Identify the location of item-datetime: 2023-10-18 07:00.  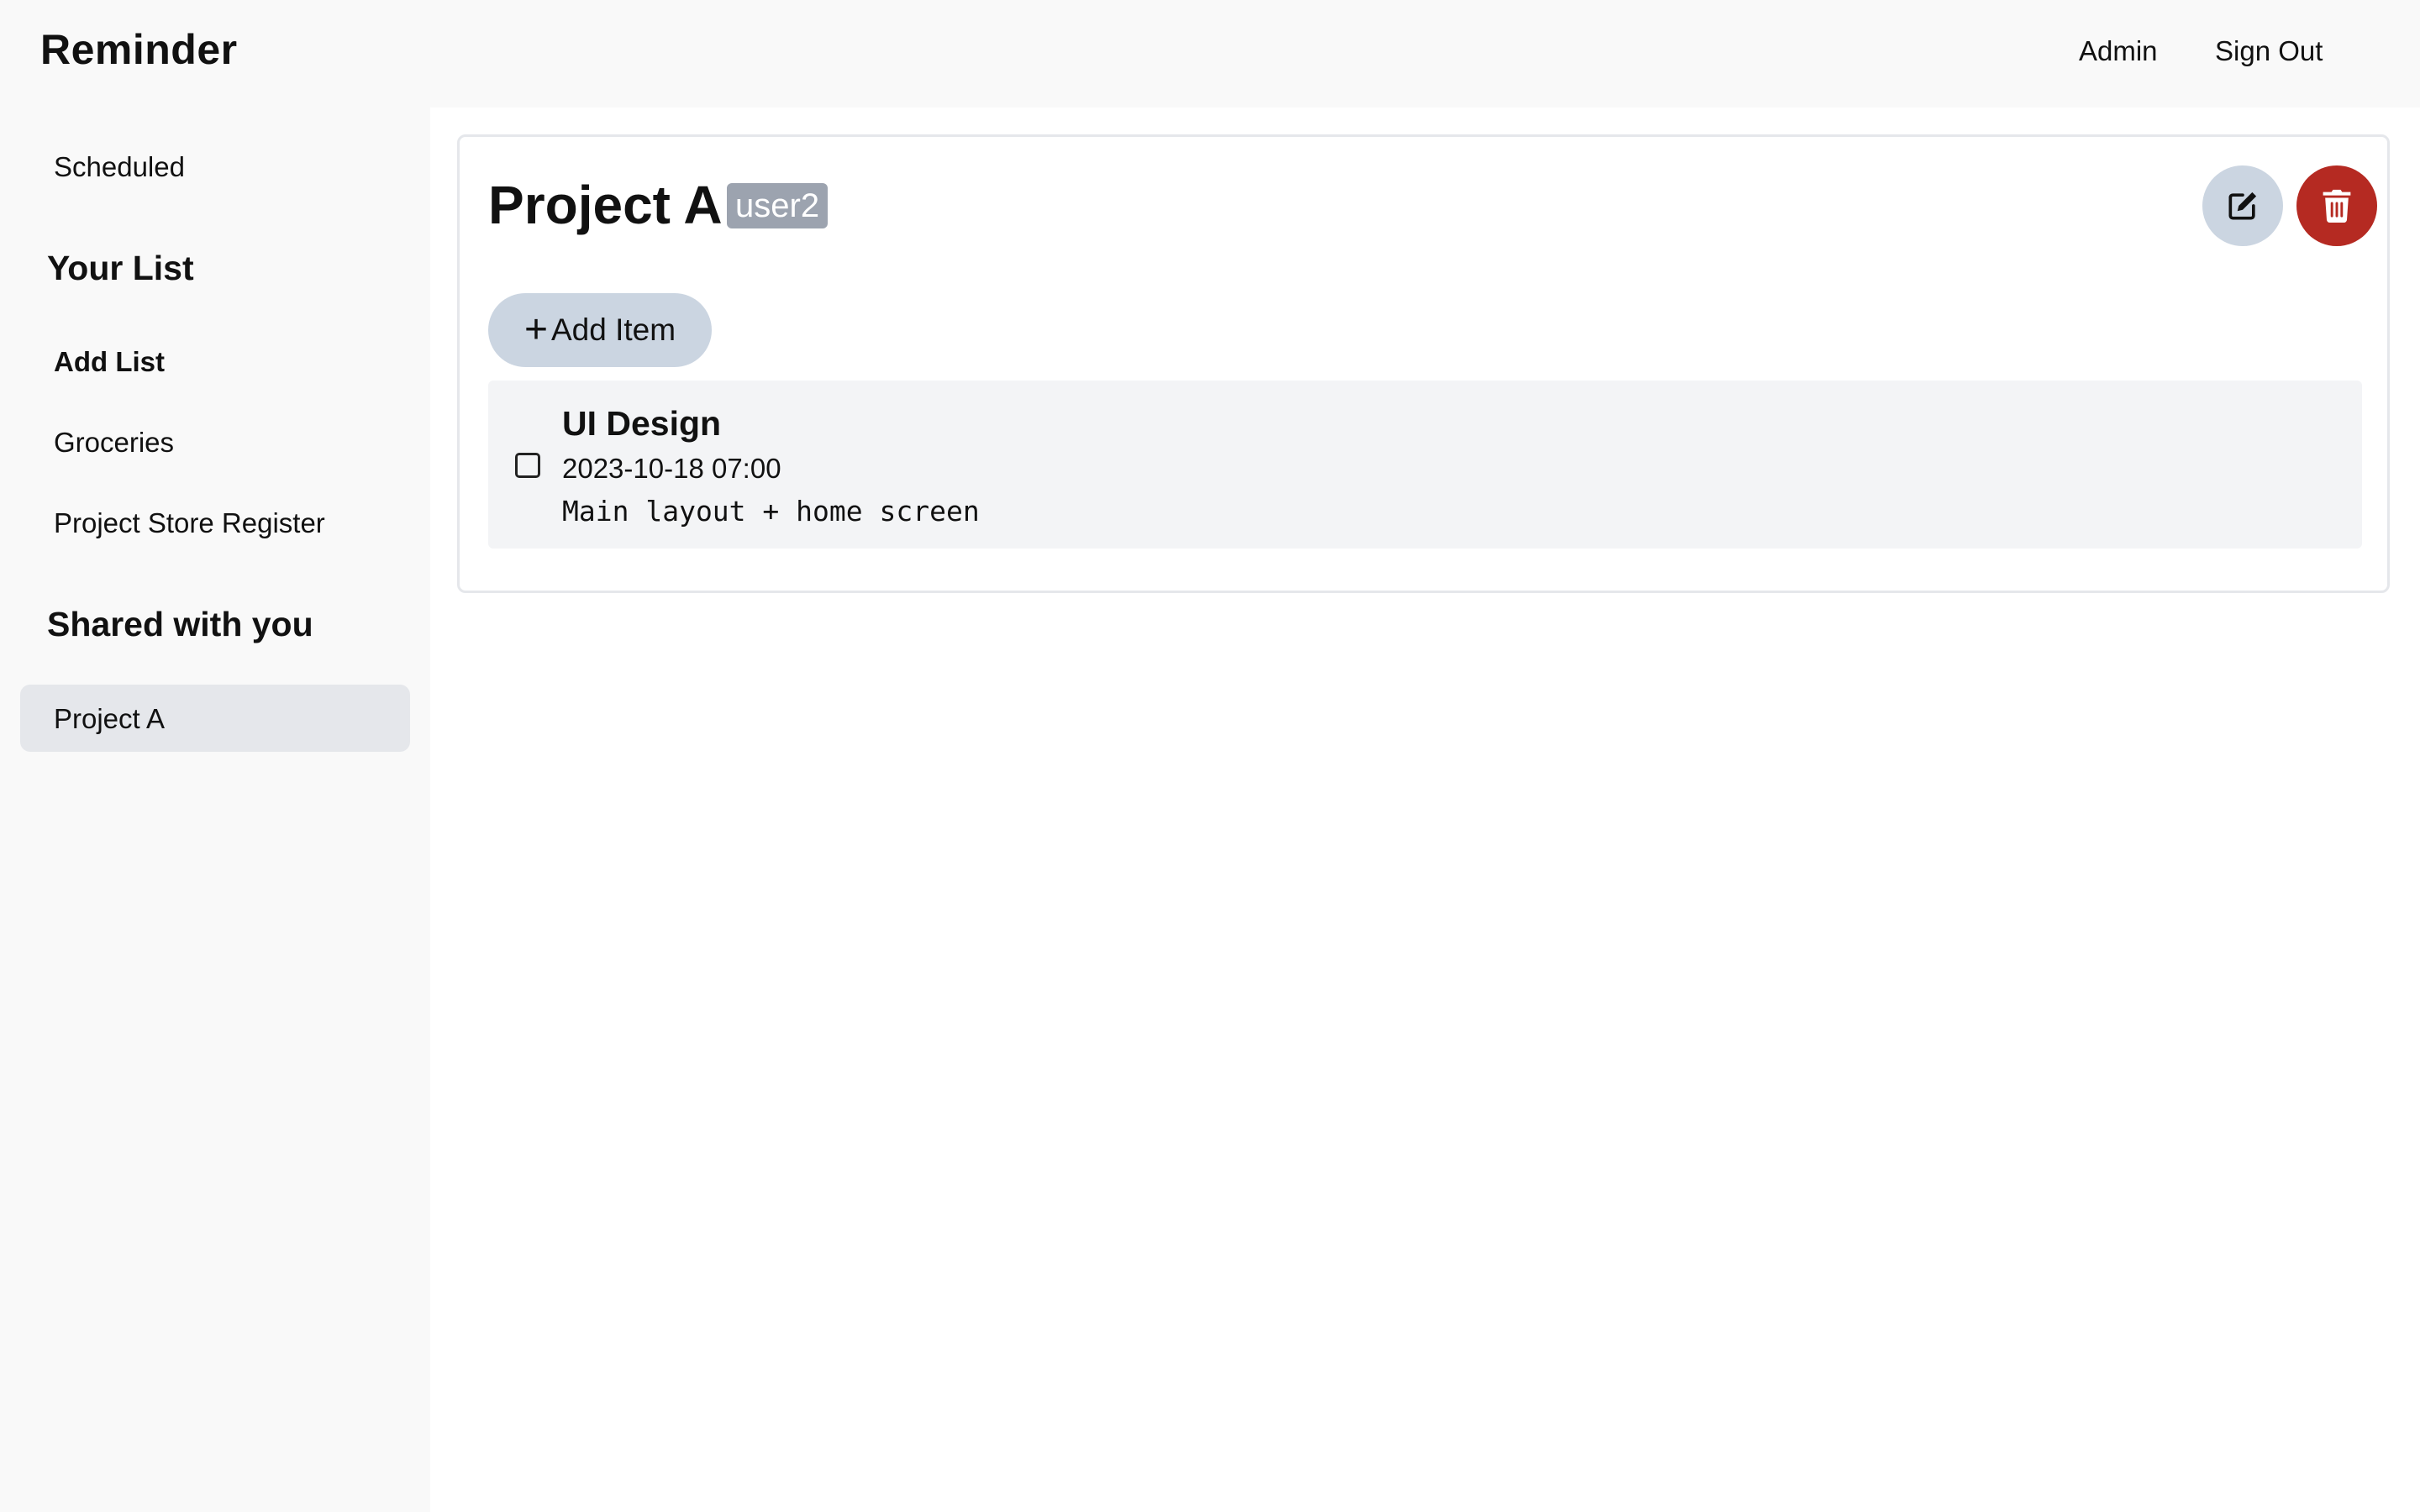
(672, 468).